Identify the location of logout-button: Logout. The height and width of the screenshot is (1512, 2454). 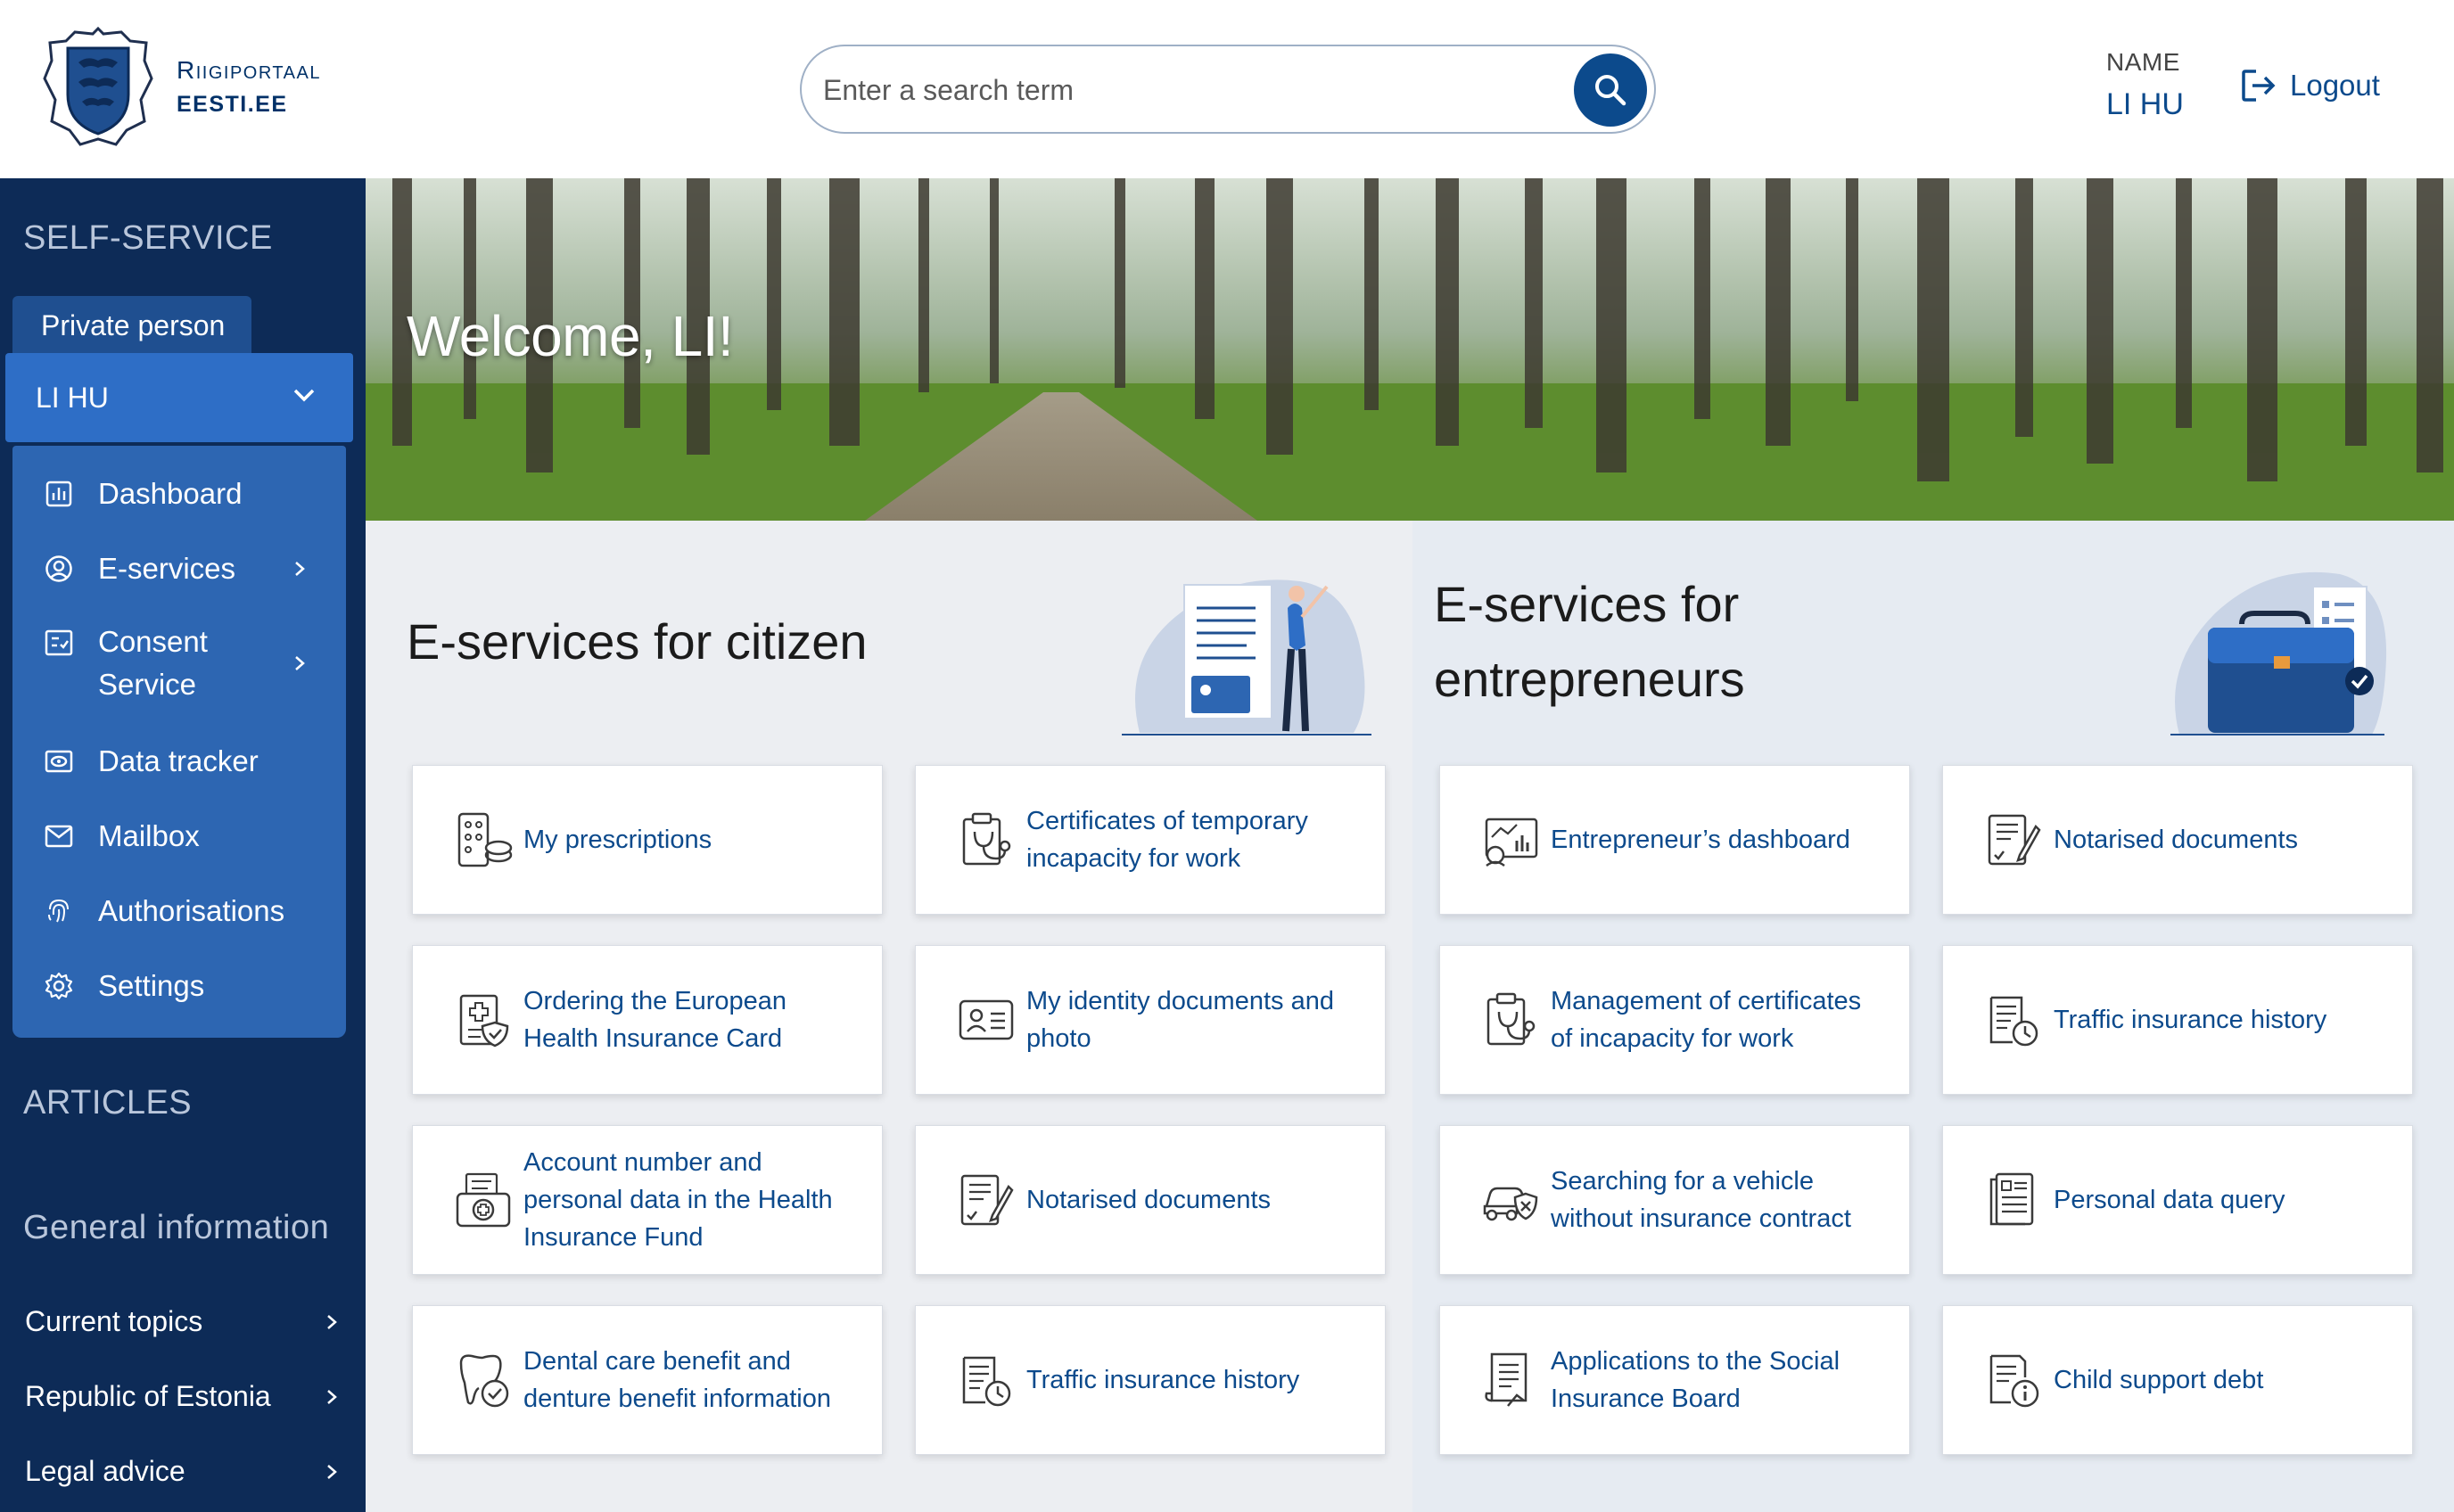
(2310, 85).